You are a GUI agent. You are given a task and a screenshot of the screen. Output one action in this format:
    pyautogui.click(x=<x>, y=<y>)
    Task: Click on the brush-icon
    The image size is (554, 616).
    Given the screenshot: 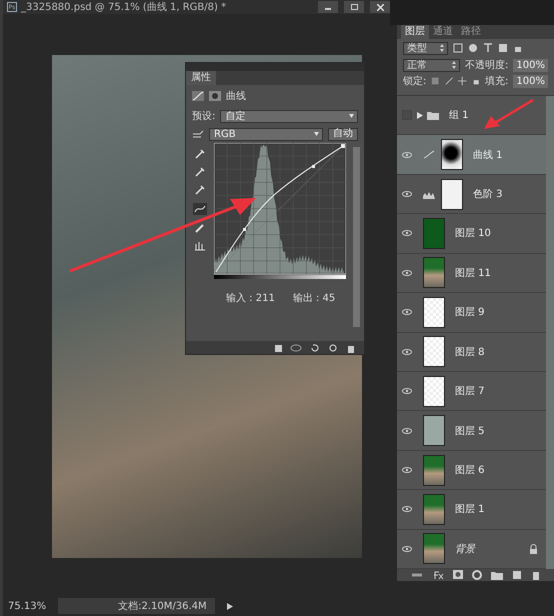 What is the action you would take?
    pyautogui.click(x=449, y=81)
    